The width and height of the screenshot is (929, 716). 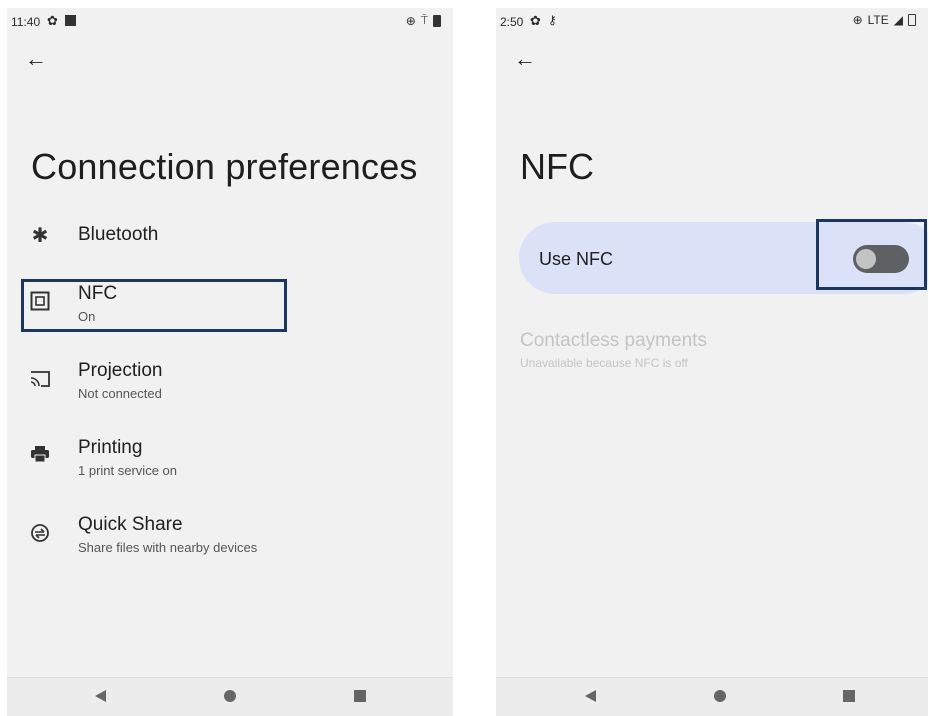 I want to click on bluetooth-icon: ✱, so click(x=40, y=236).